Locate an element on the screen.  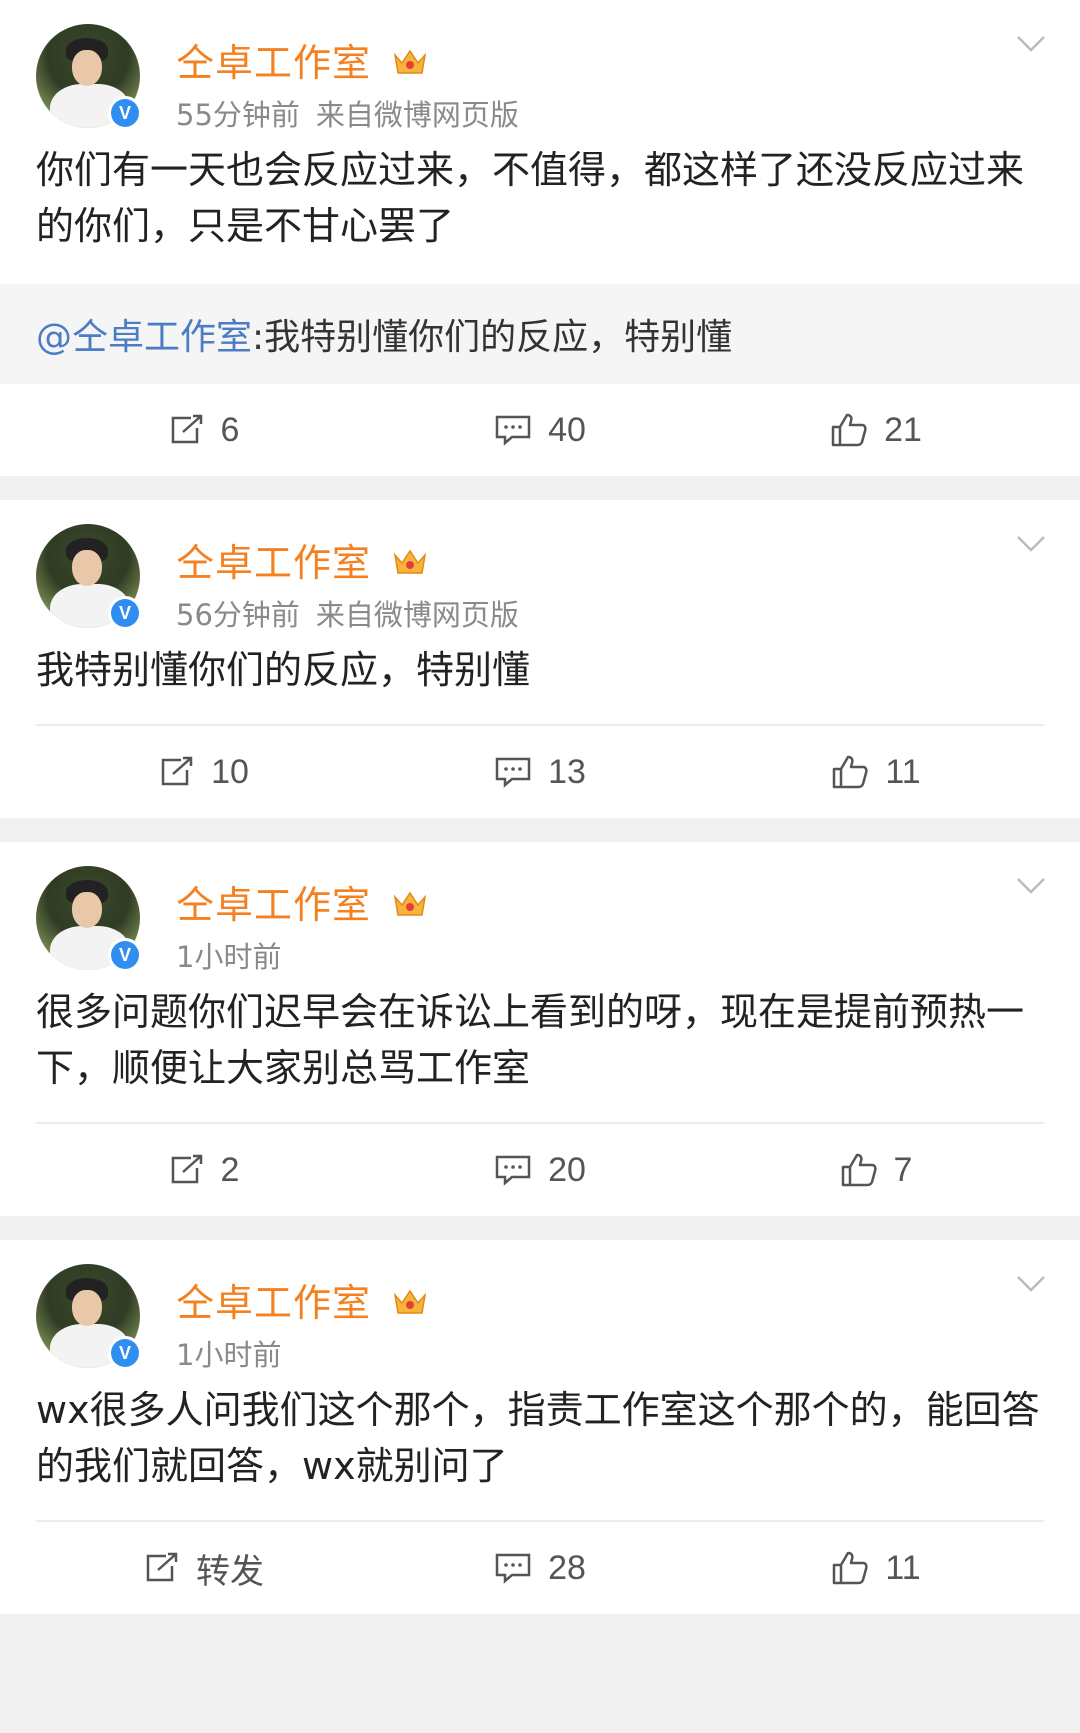
comment-button: 28 is located at coordinates (540, 1568).